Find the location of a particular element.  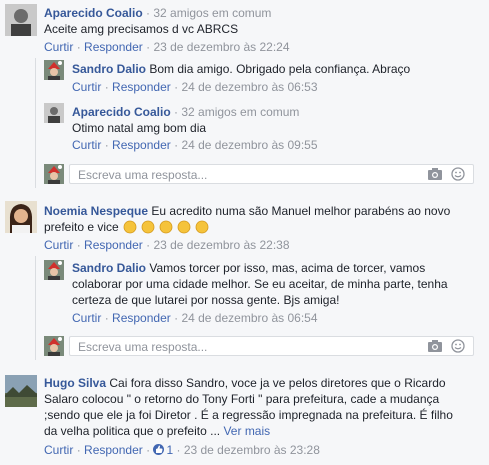

see-more-link: Ver mais is located at coordinates (246, 431).